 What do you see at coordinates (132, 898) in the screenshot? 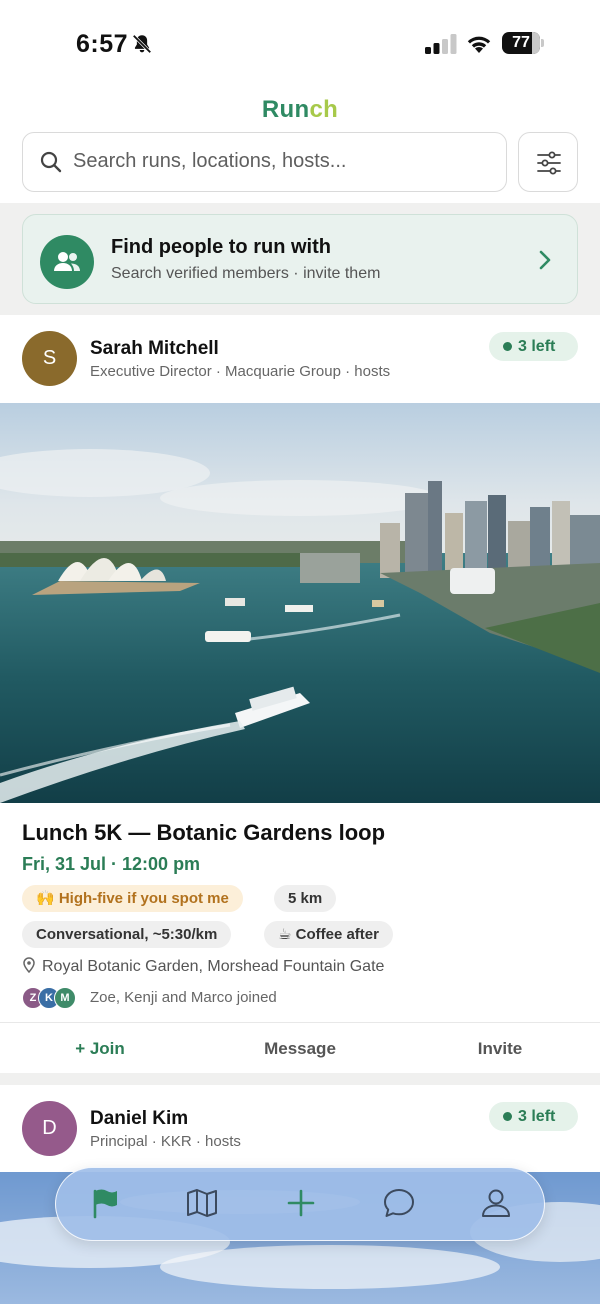
I see `tag-chip: 🙌 High-five if you spot me` at bounding box center [132, 898].